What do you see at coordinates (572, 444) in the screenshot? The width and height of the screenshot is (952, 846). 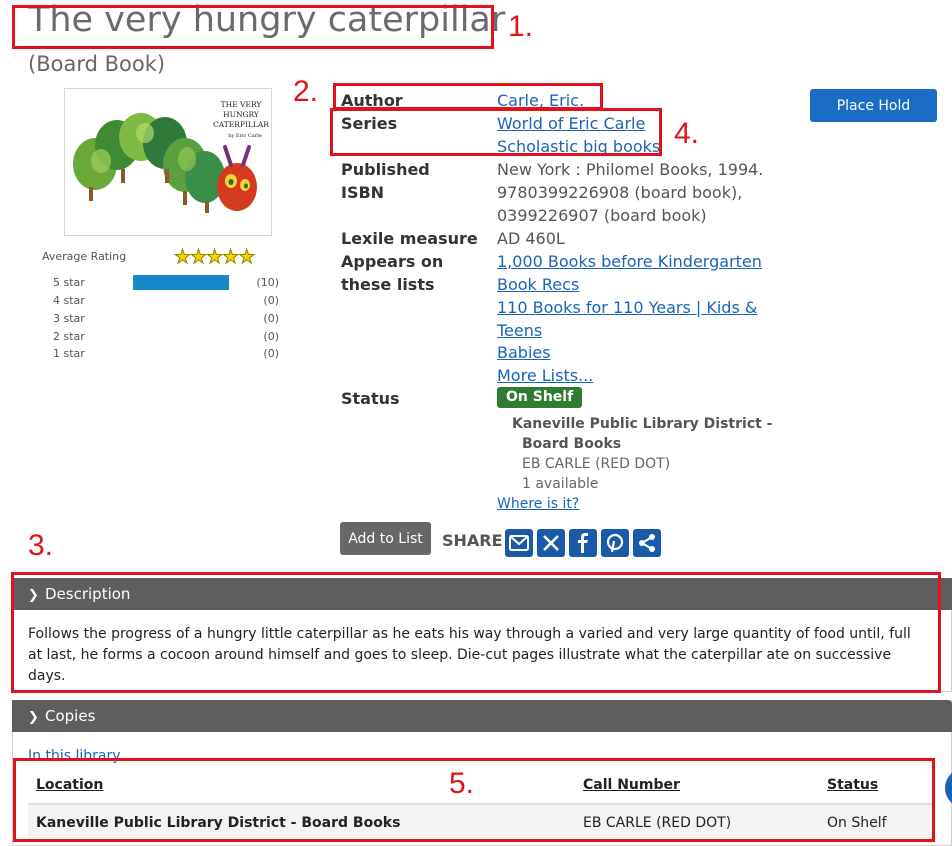 I see `library-collection: Board Books` at bounding box center [572, 444].